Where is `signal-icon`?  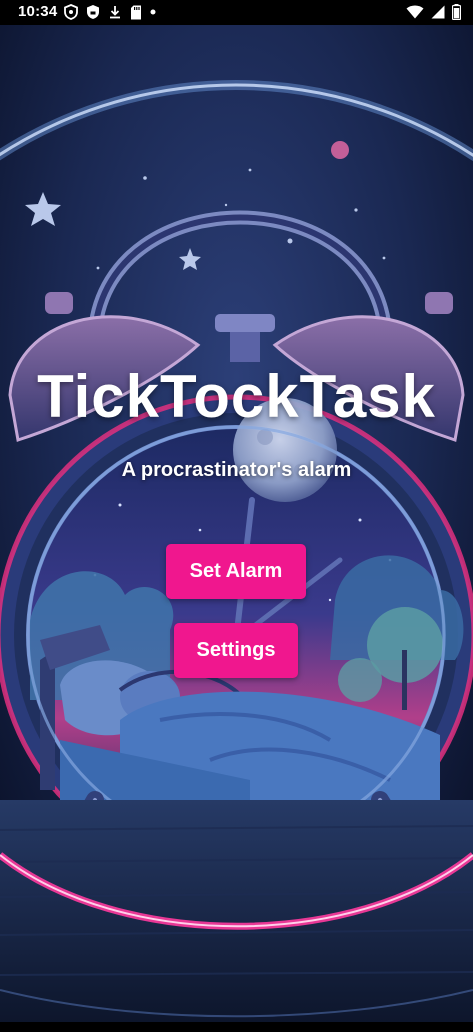 signal-icon is located at coordinates (438, 12).